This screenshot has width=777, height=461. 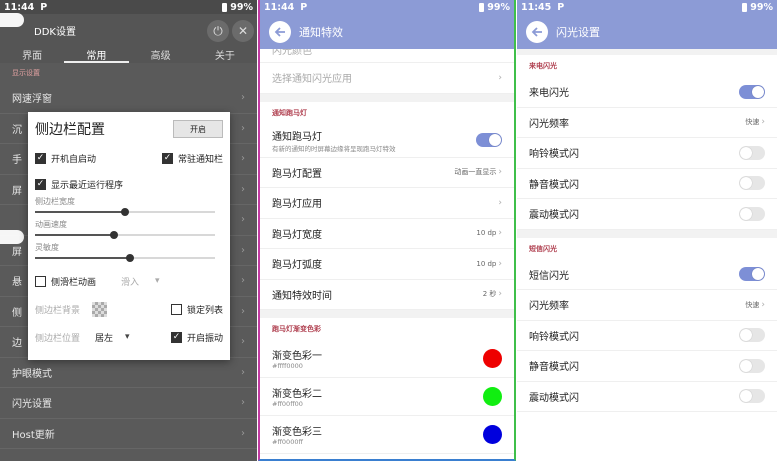 I want to click on position-select: 居左, so click(x=104, y=337).